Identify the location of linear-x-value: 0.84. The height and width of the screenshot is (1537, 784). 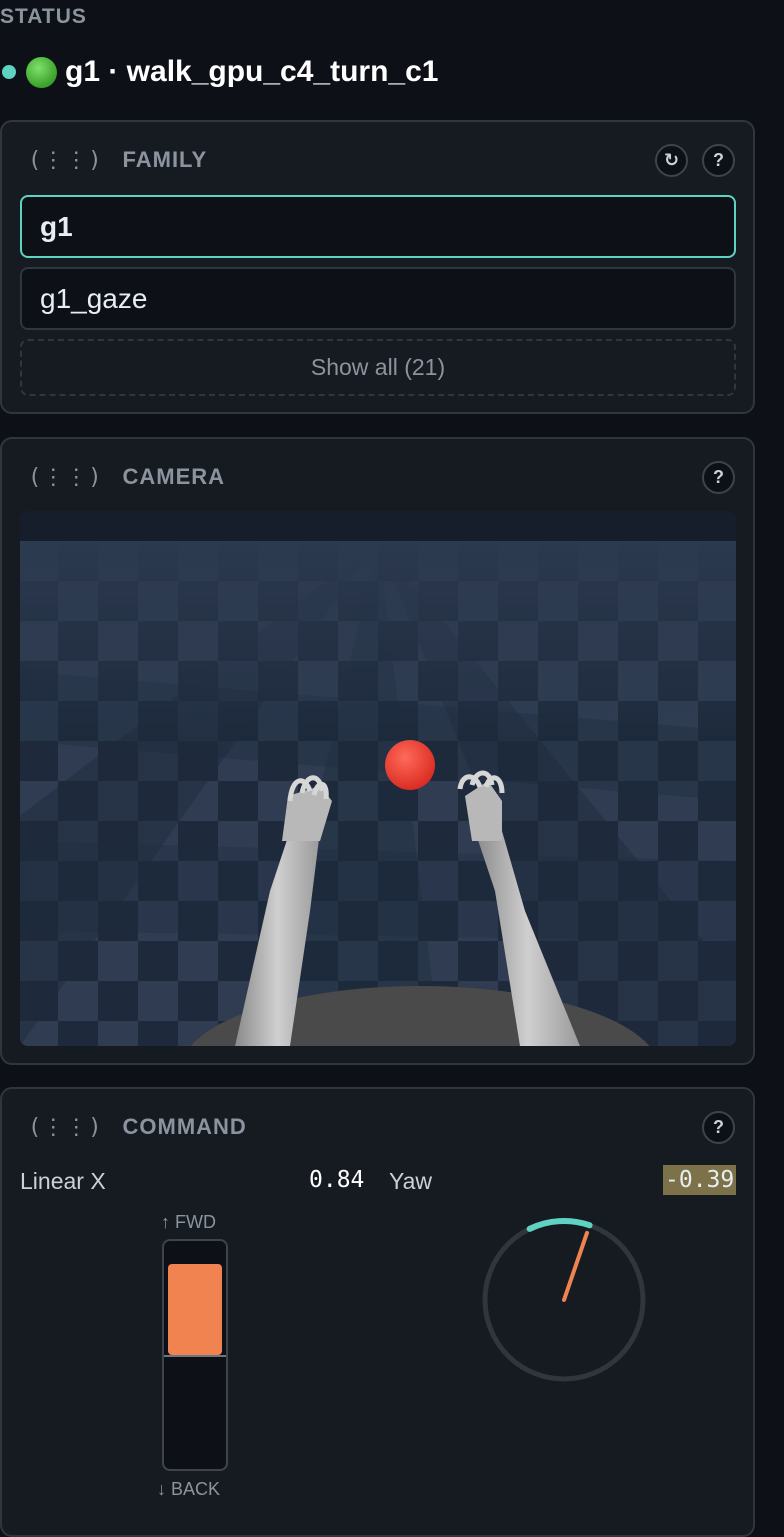
(337, 1180).